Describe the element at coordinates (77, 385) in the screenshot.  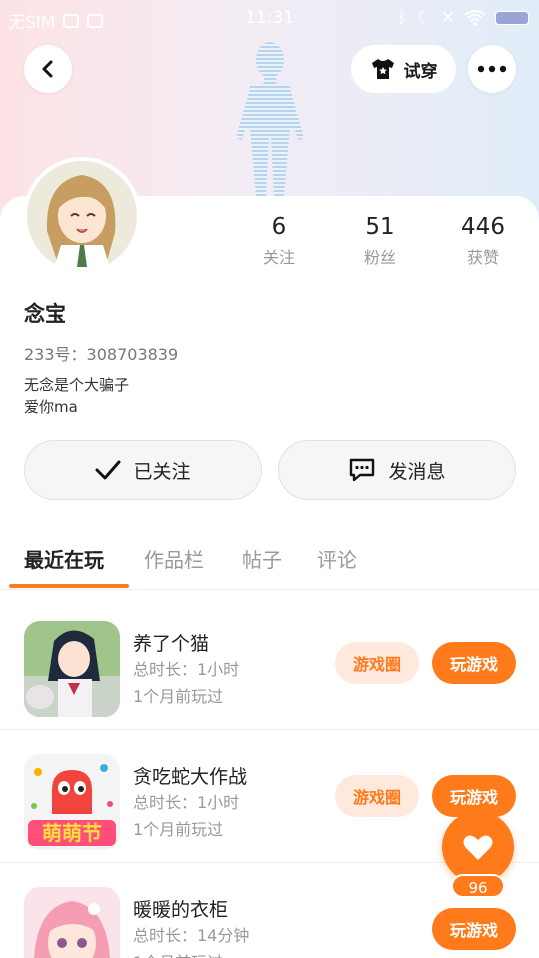
I see `bio-line: 无念是个大骗子` at that location.